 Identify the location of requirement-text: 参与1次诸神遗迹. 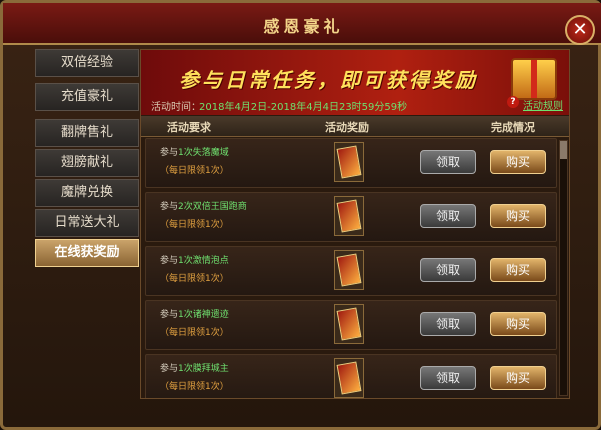
(194, 315).